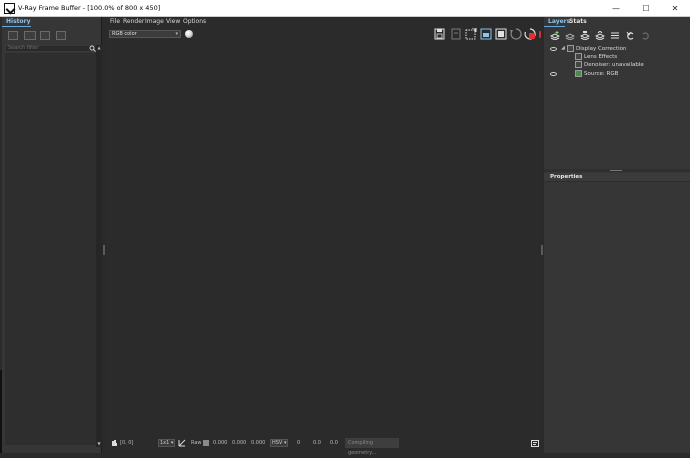  I want to click on layers-toolbar, so click(617, 36).